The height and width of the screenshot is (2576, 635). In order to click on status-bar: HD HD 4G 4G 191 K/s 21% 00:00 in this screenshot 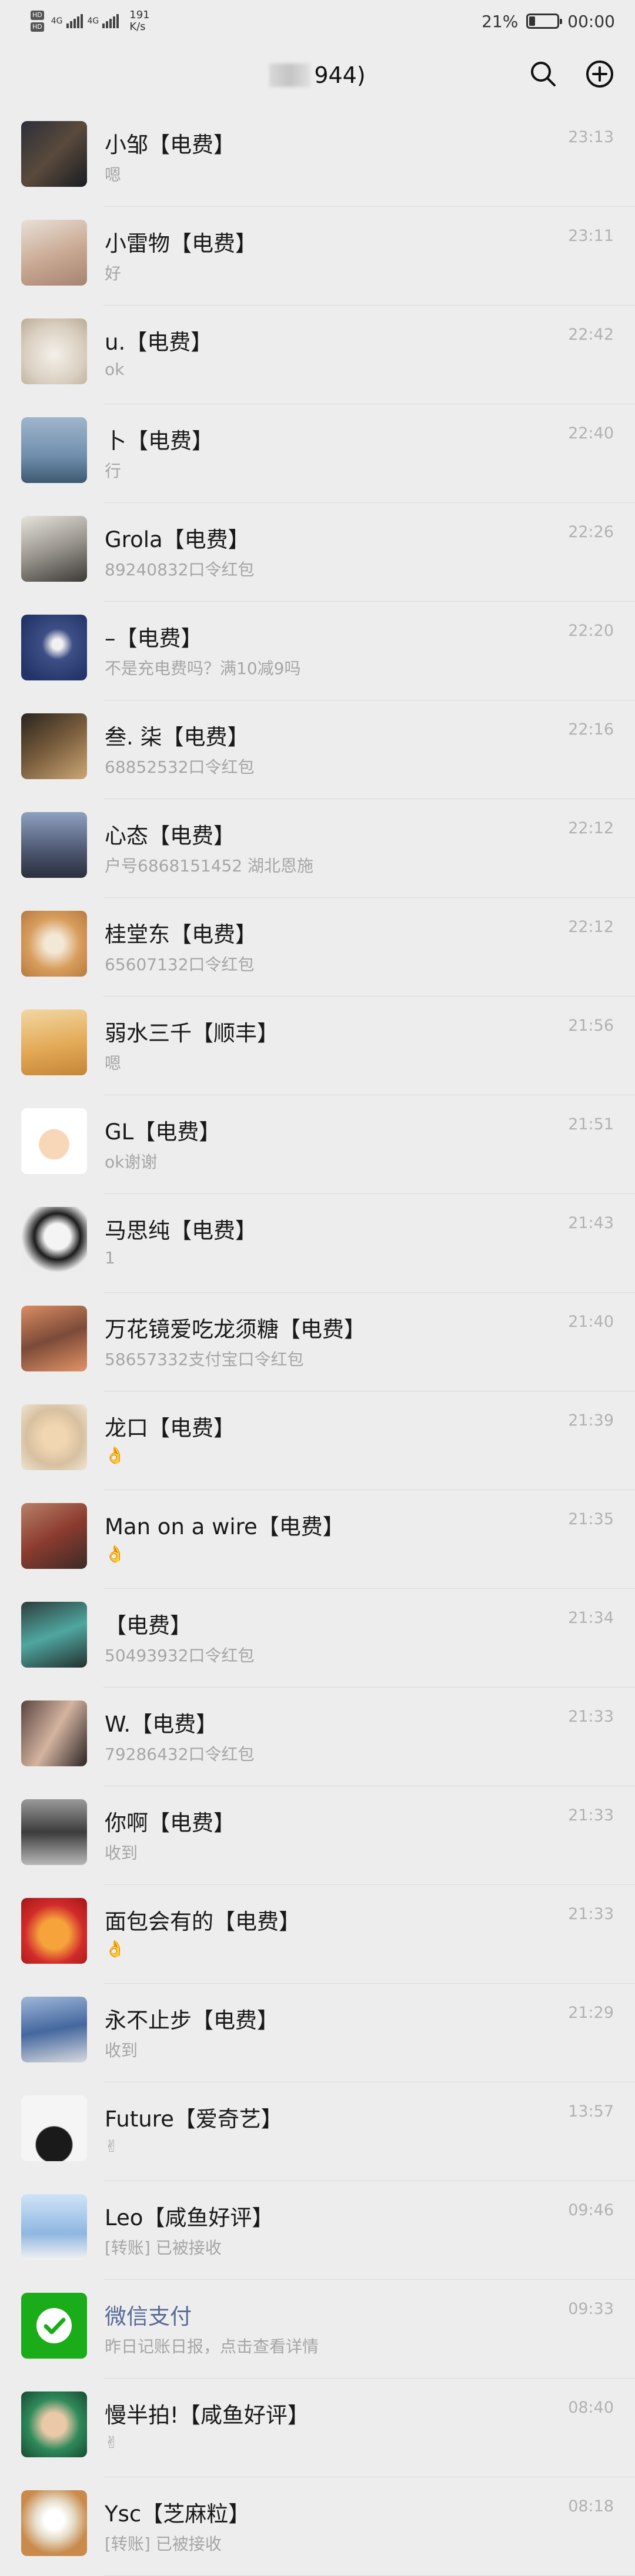, I will do `click(317, 21)`.